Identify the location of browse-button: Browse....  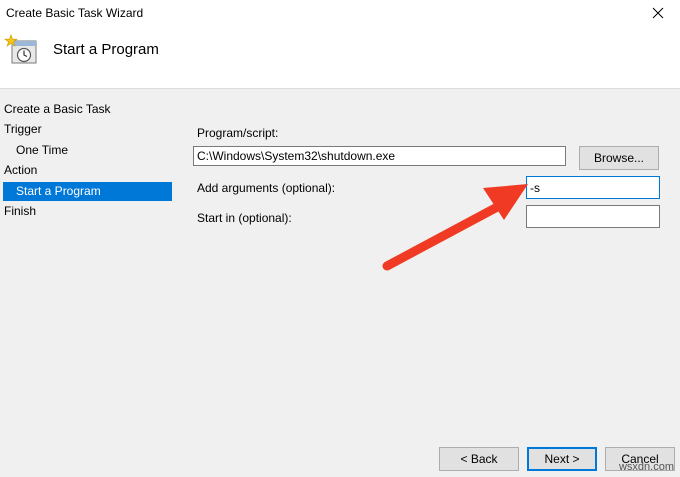
(619, 158).